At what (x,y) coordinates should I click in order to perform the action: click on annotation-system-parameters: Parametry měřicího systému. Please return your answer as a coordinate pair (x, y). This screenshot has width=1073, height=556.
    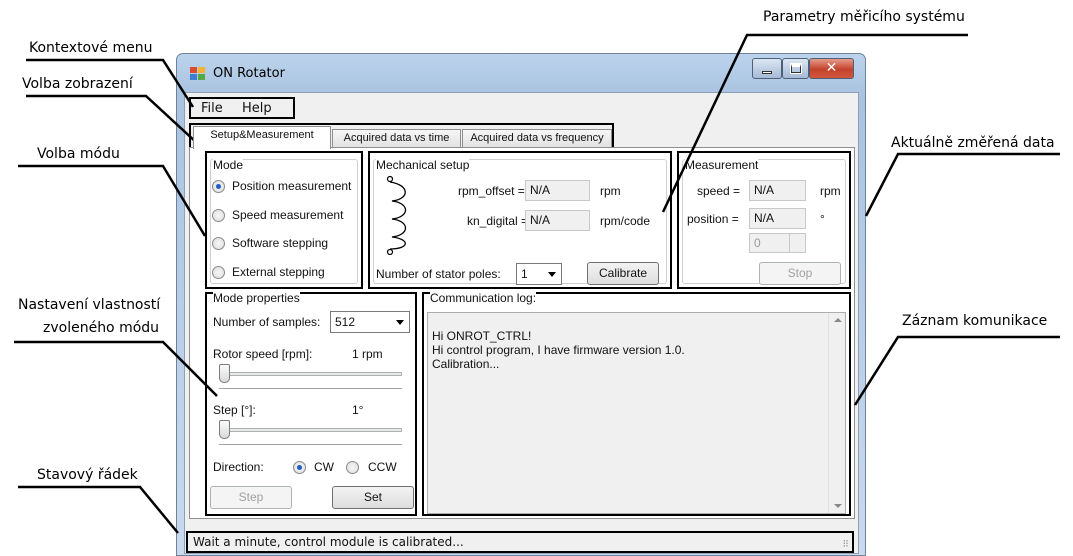
    Looking at the image, I should click on (864, 17).